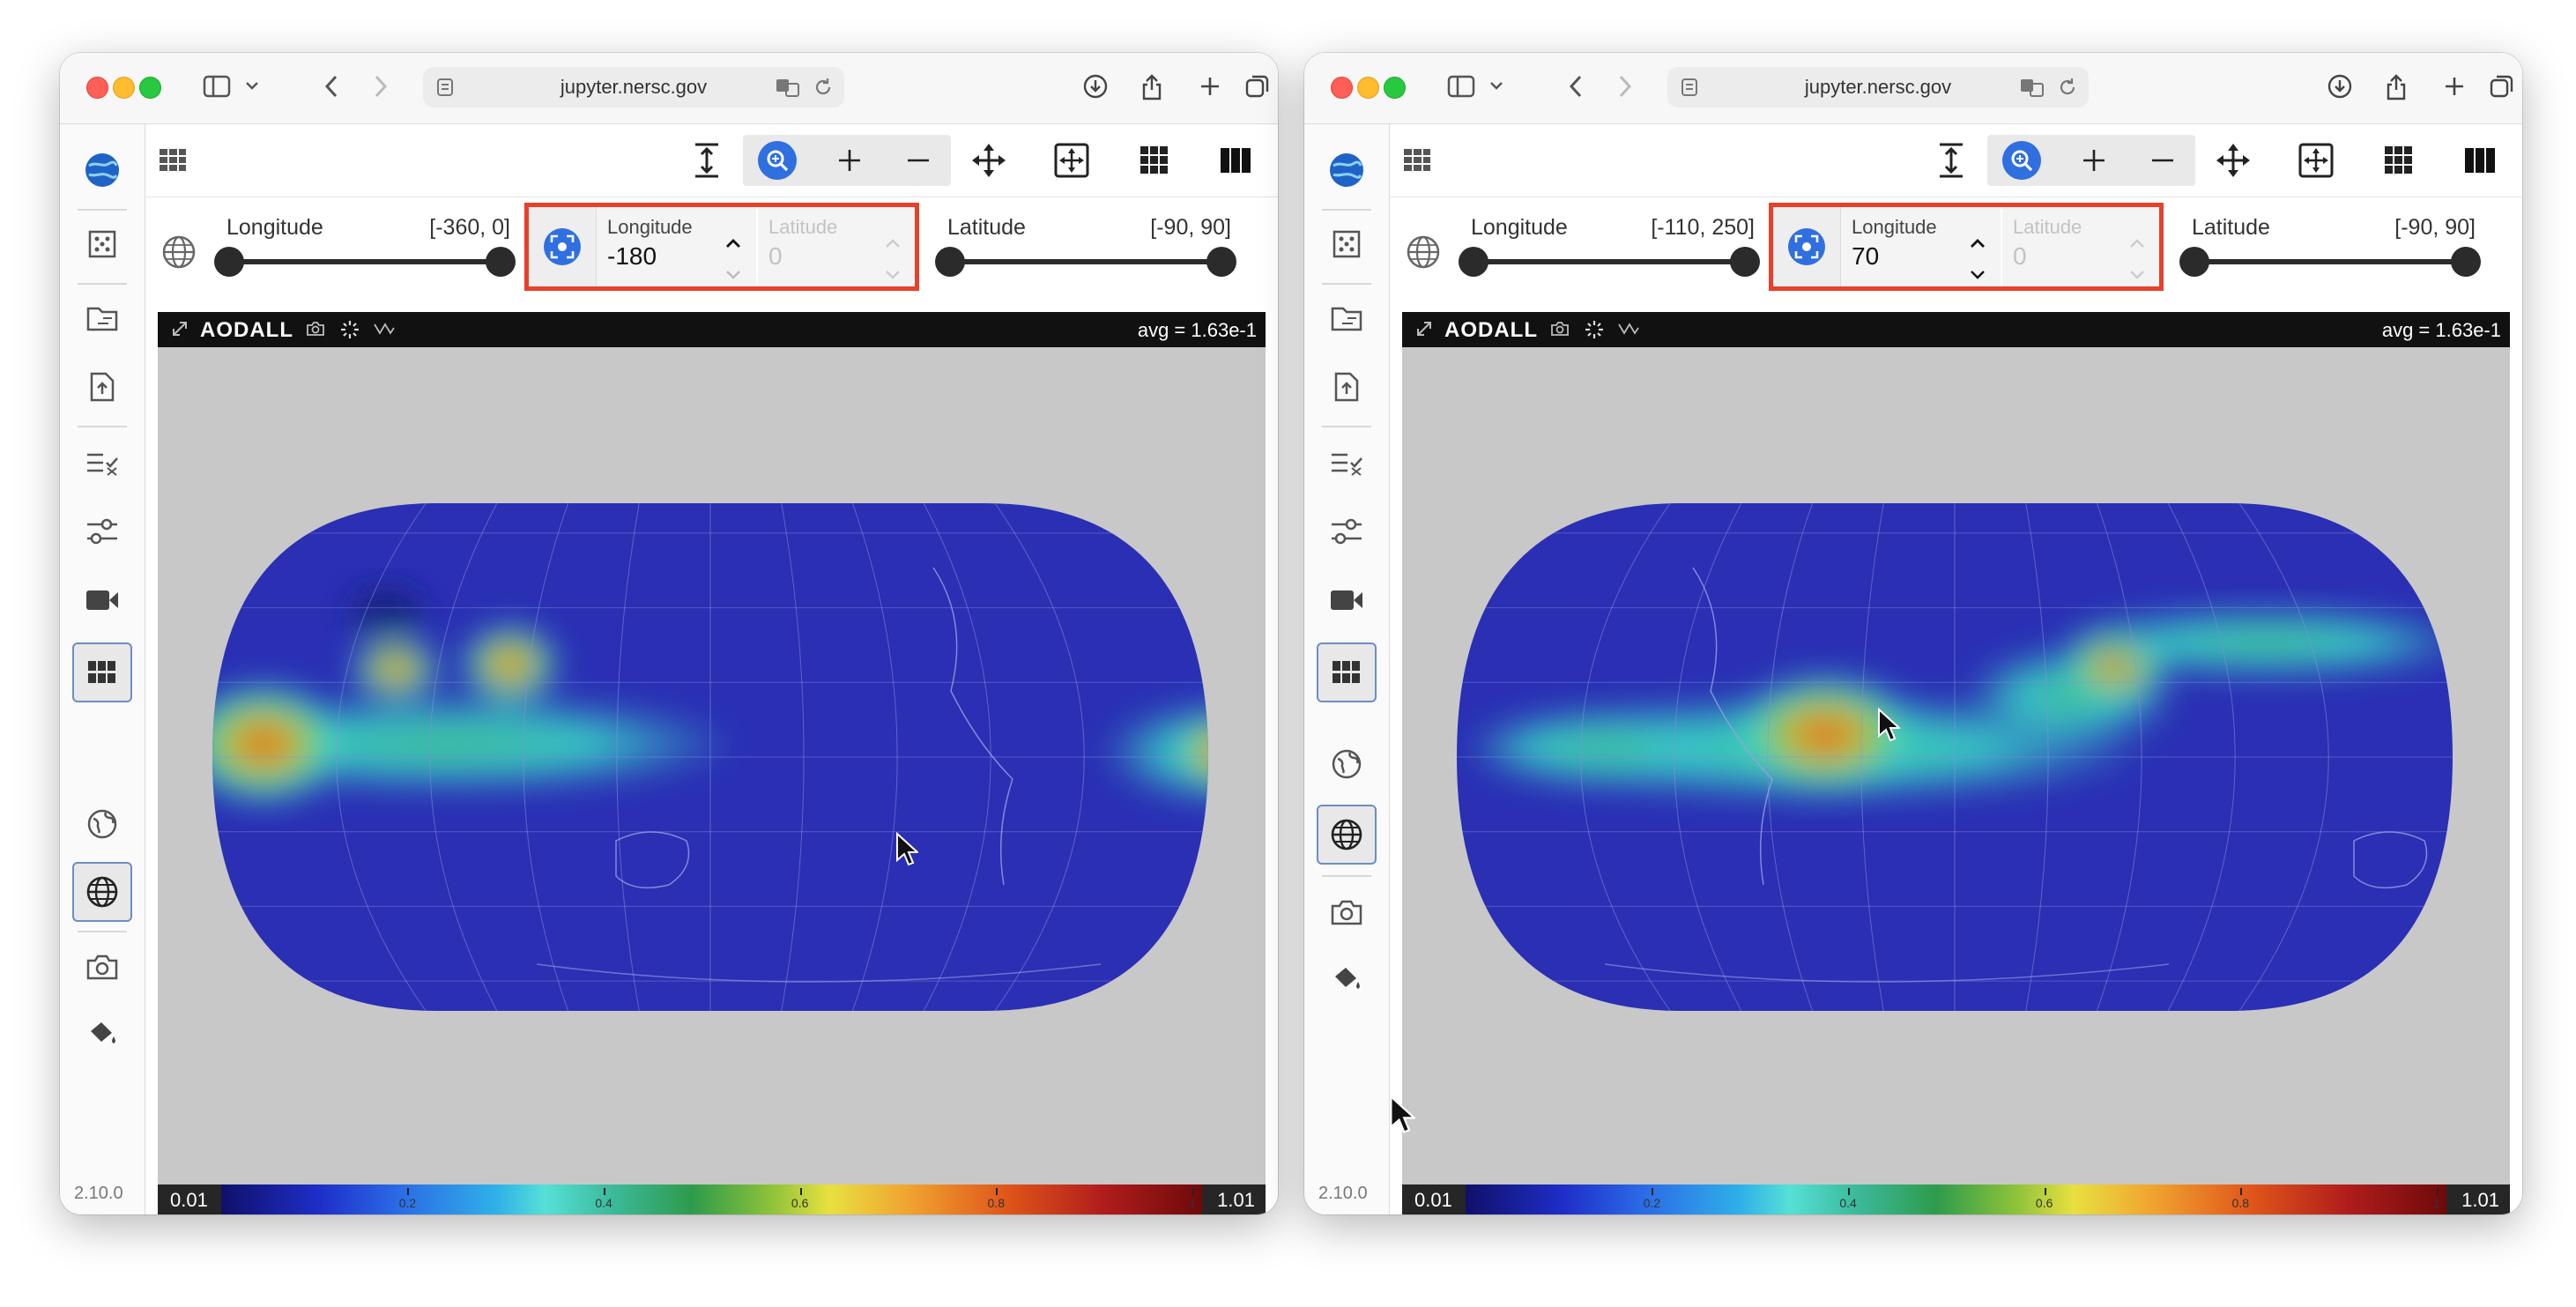  What do you see at coordinates (124, 88) in the screenshot?
I see `minimize-window-button` at bounding box center [124, 88].